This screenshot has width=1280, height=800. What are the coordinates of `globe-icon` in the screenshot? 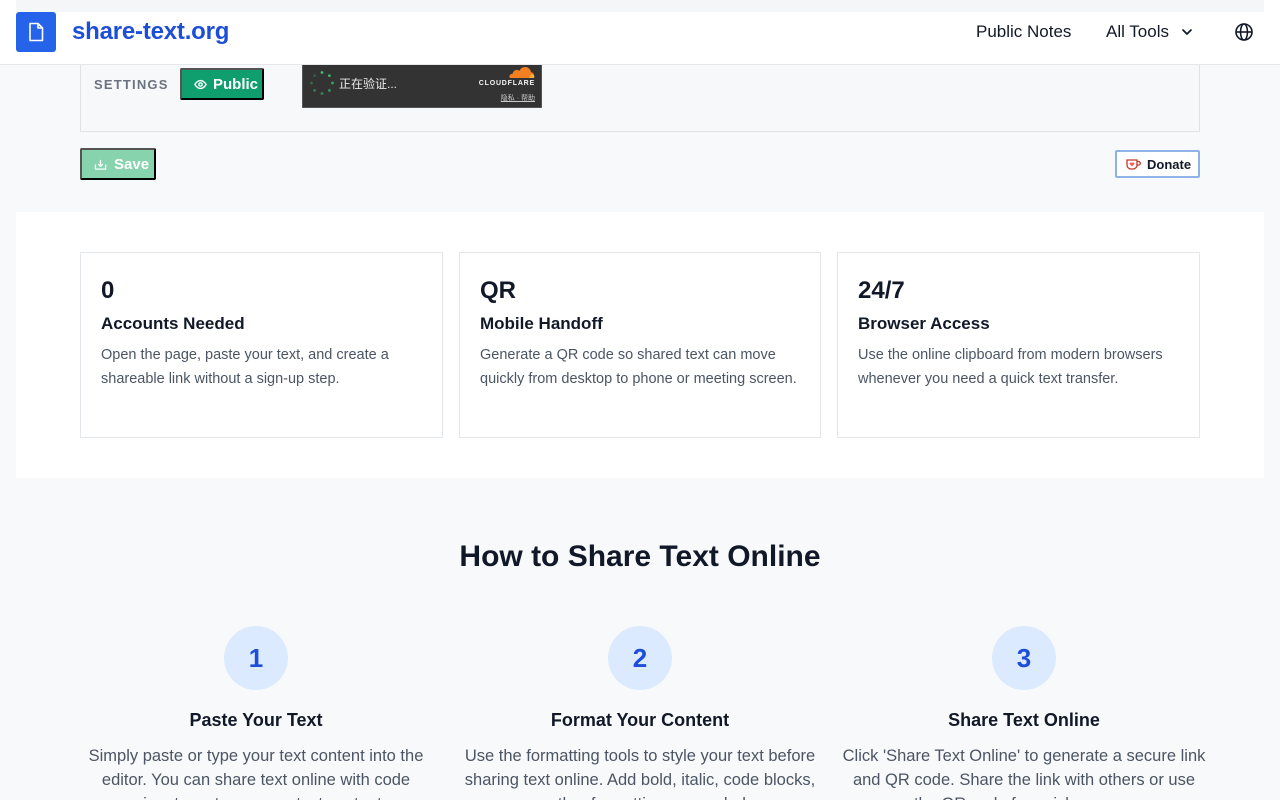 It's located at (1244, 32).